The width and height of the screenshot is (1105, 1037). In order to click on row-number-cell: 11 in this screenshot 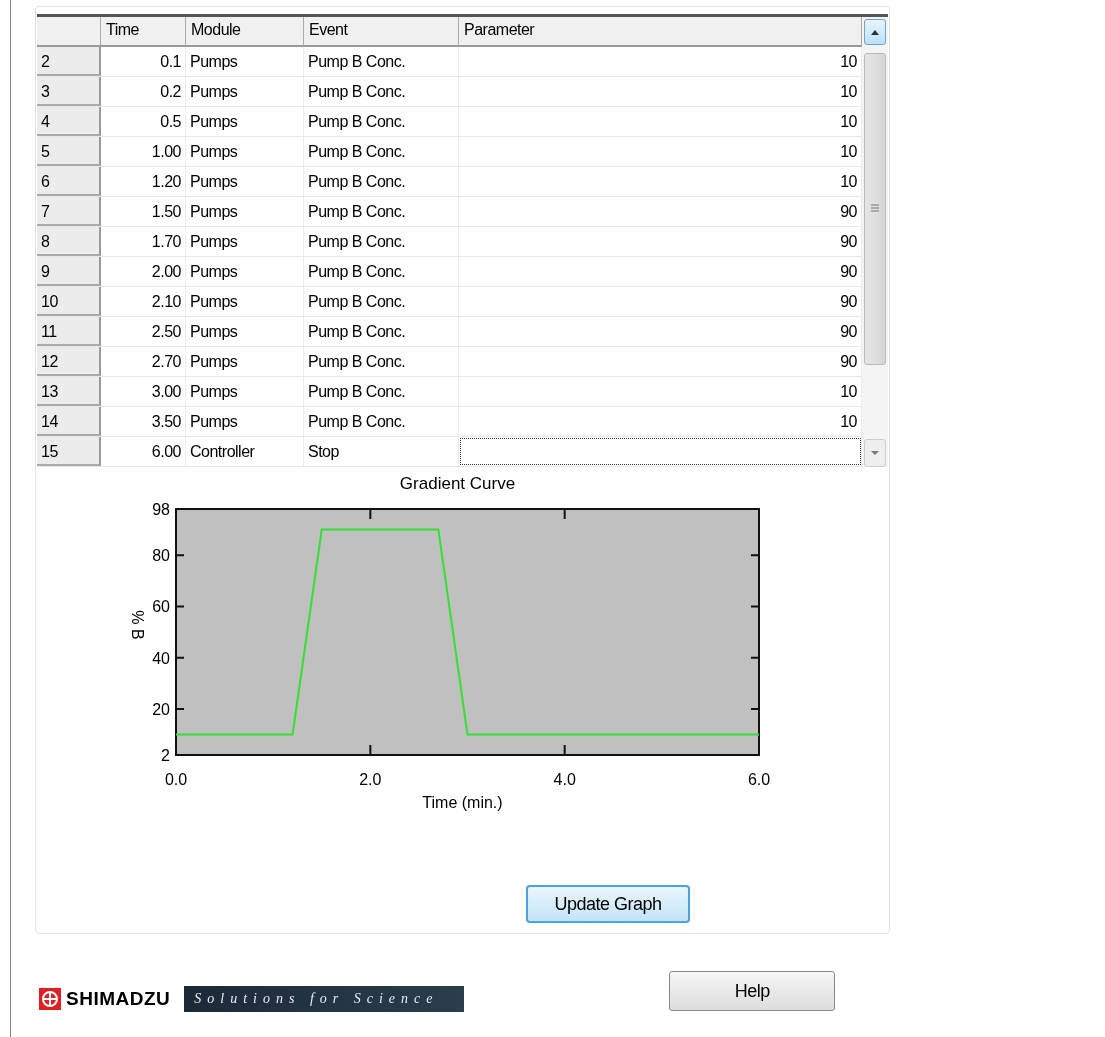, I will do `click(69, 331)`.